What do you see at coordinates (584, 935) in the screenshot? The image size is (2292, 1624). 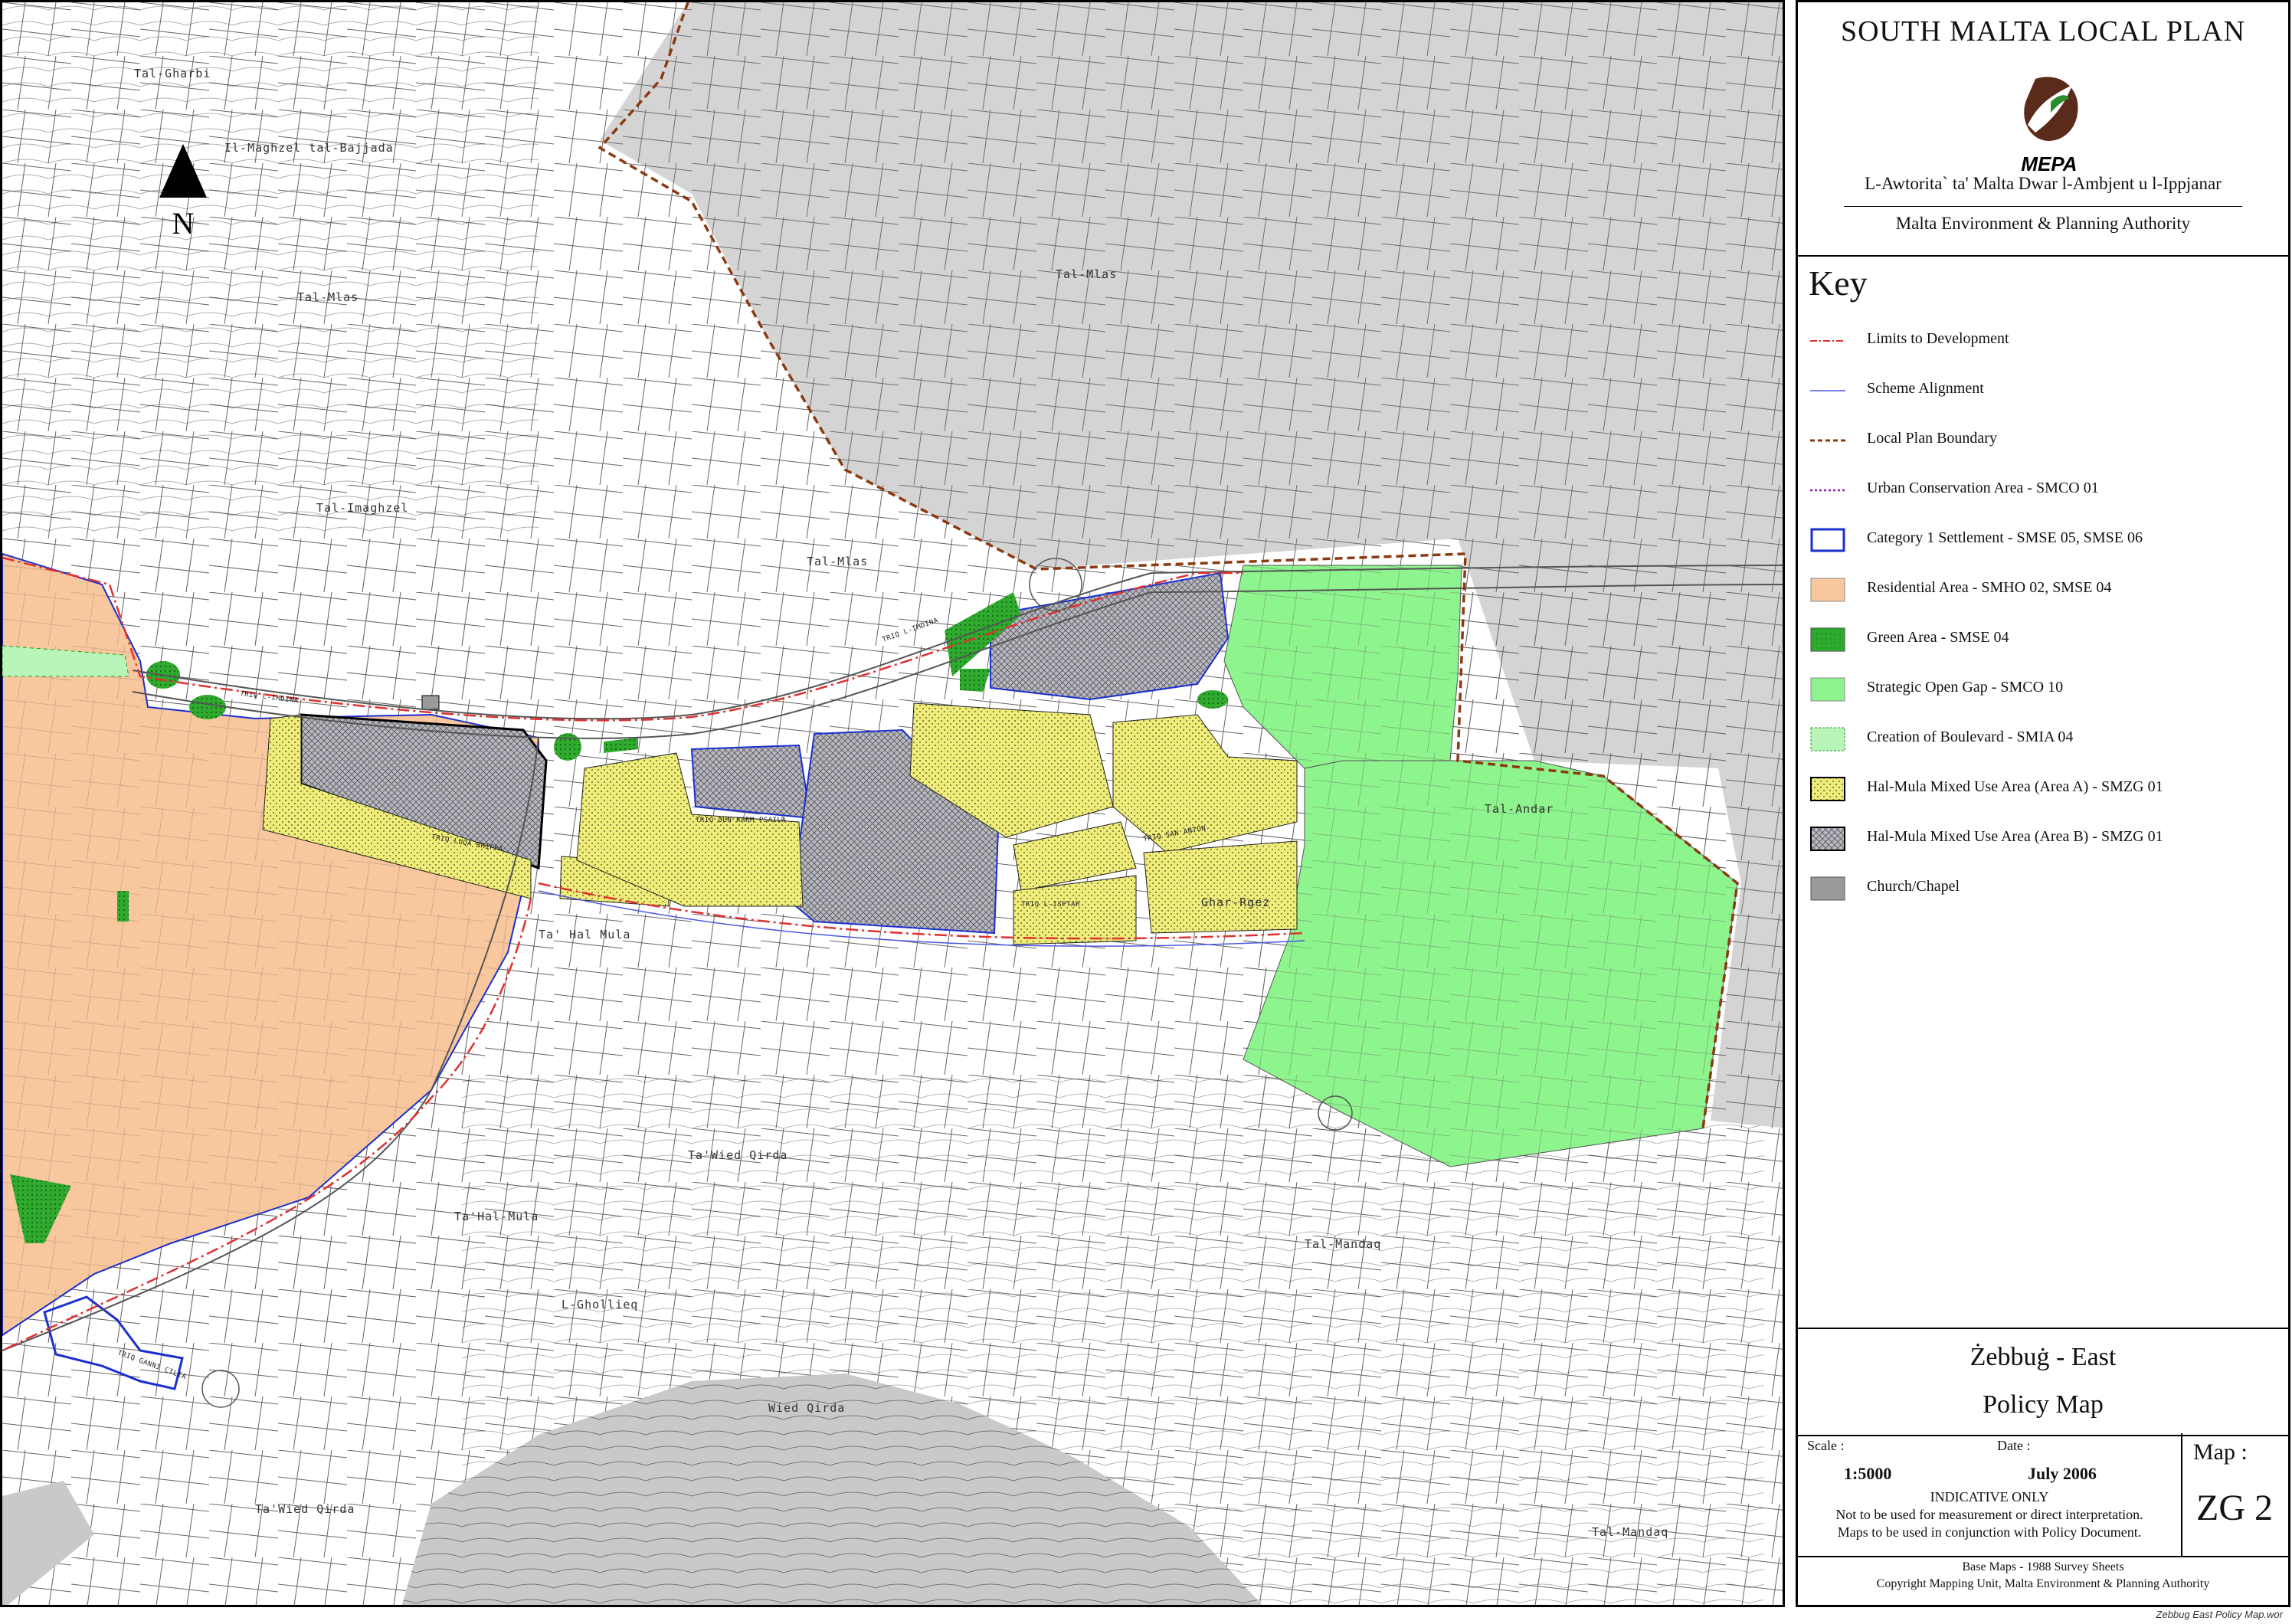 I see `place-name: Ta' Hal Mula` at bounding box center [584, 935].